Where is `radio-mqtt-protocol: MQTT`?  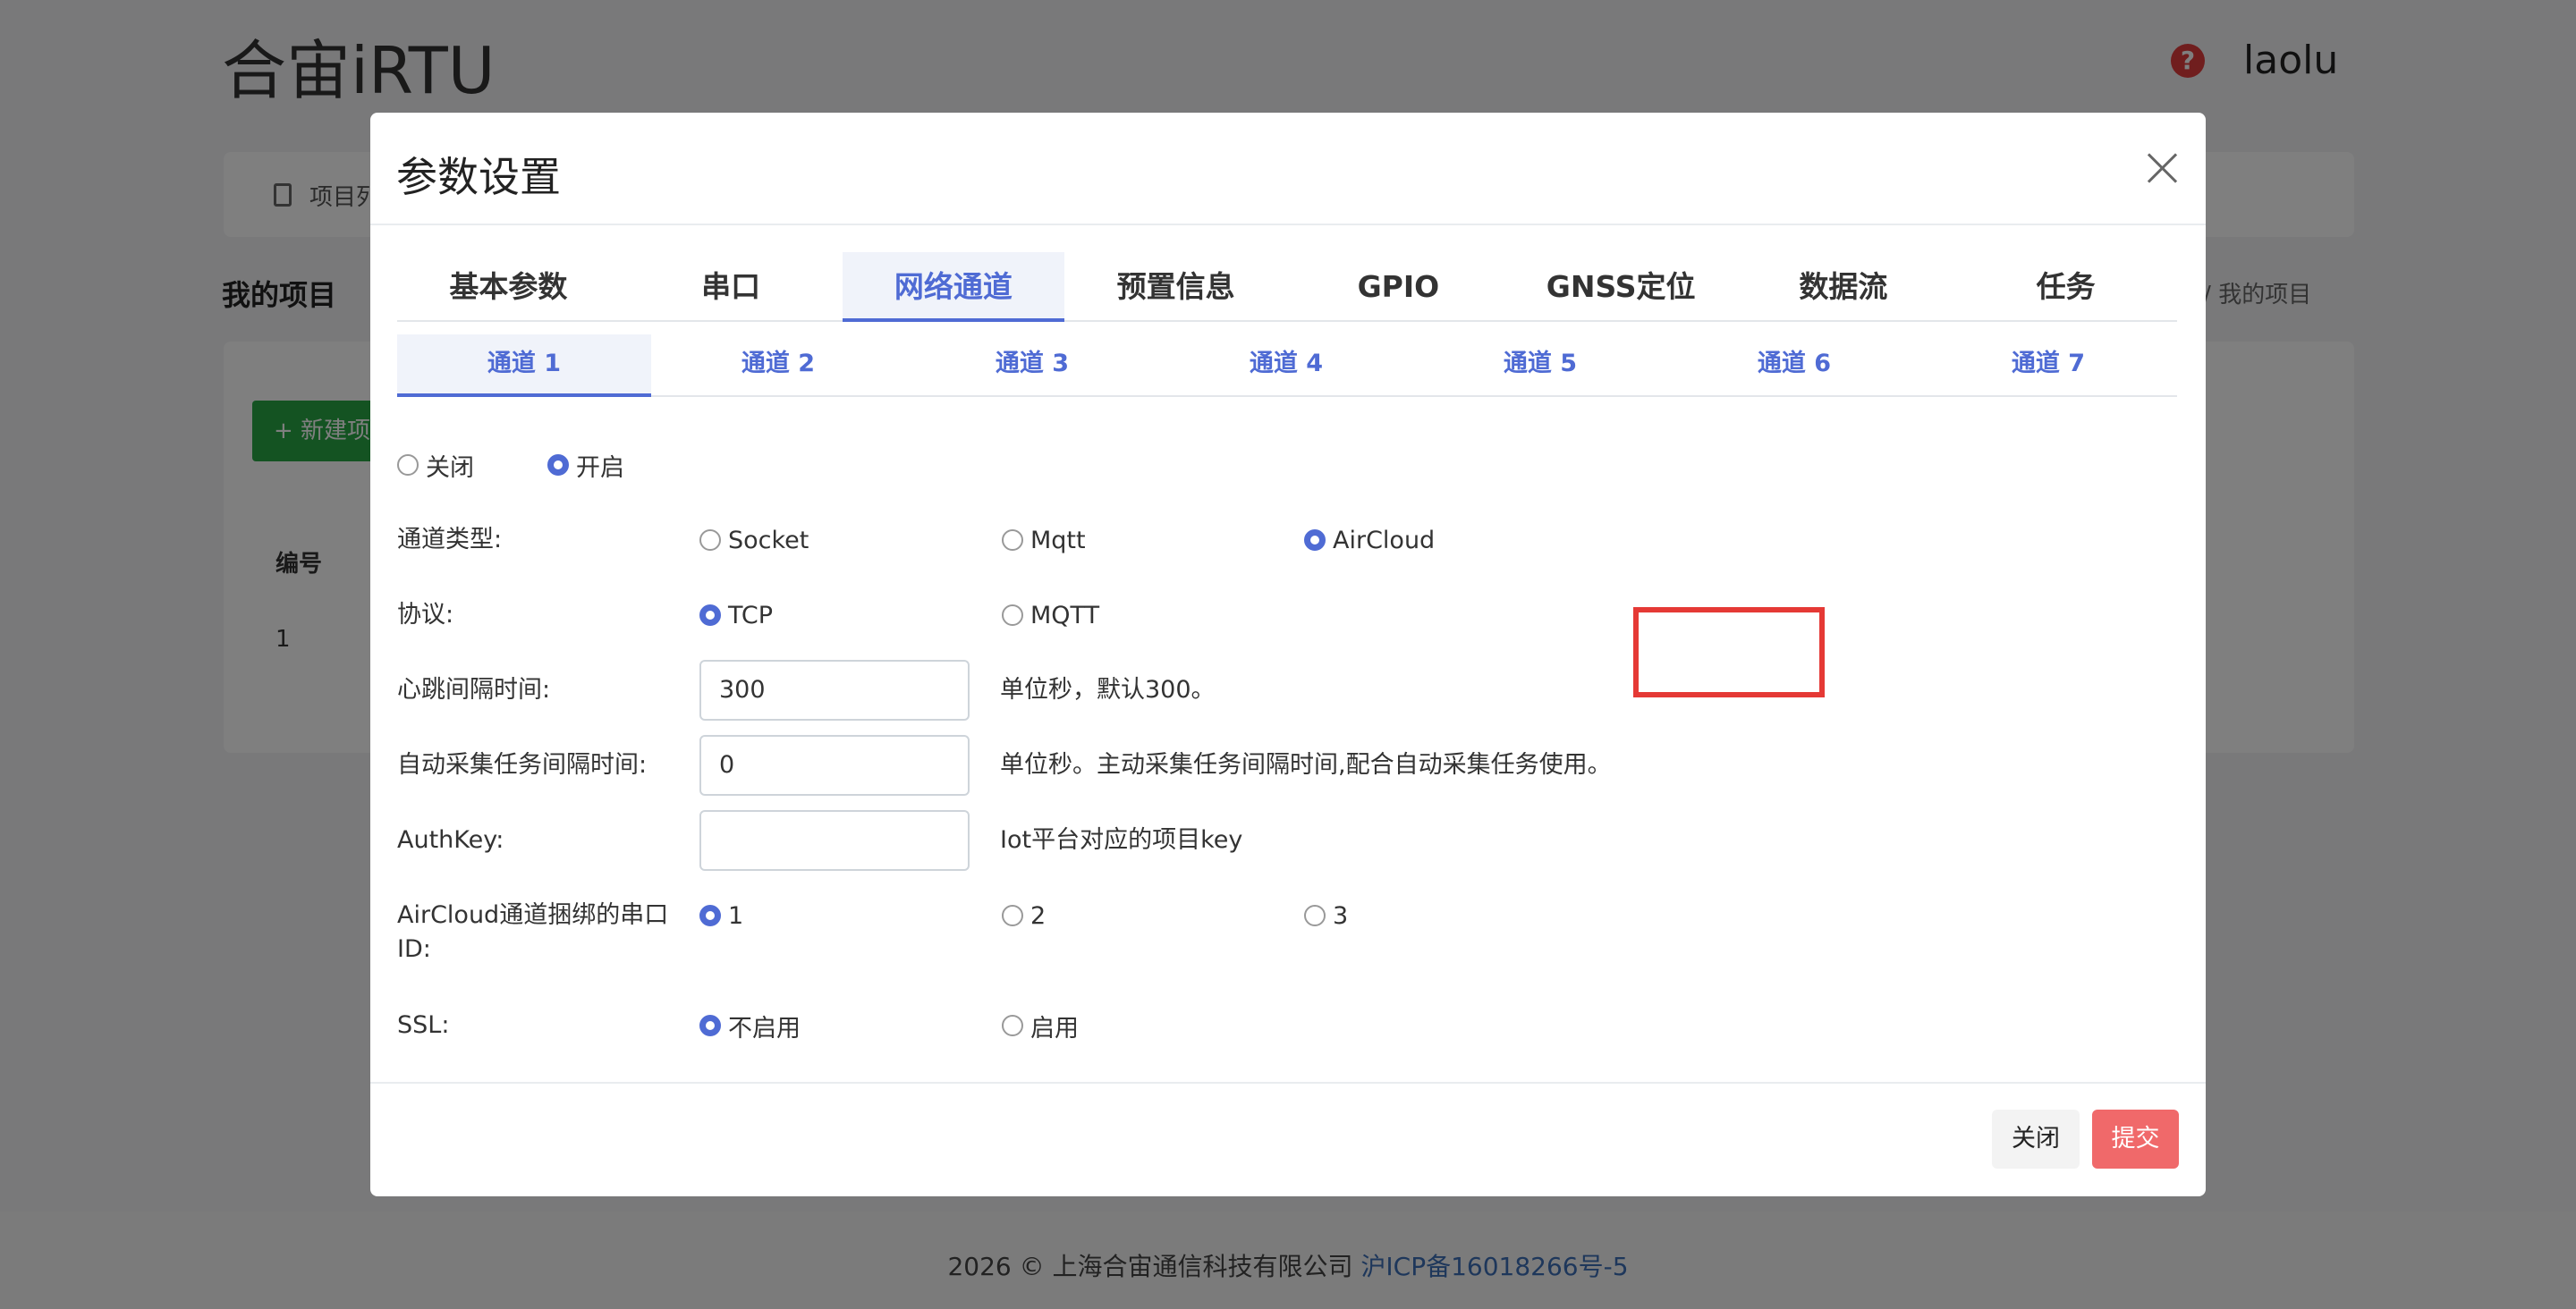
radio-mqtt-protocol: MQTT is located at coordinates (1050, 615).